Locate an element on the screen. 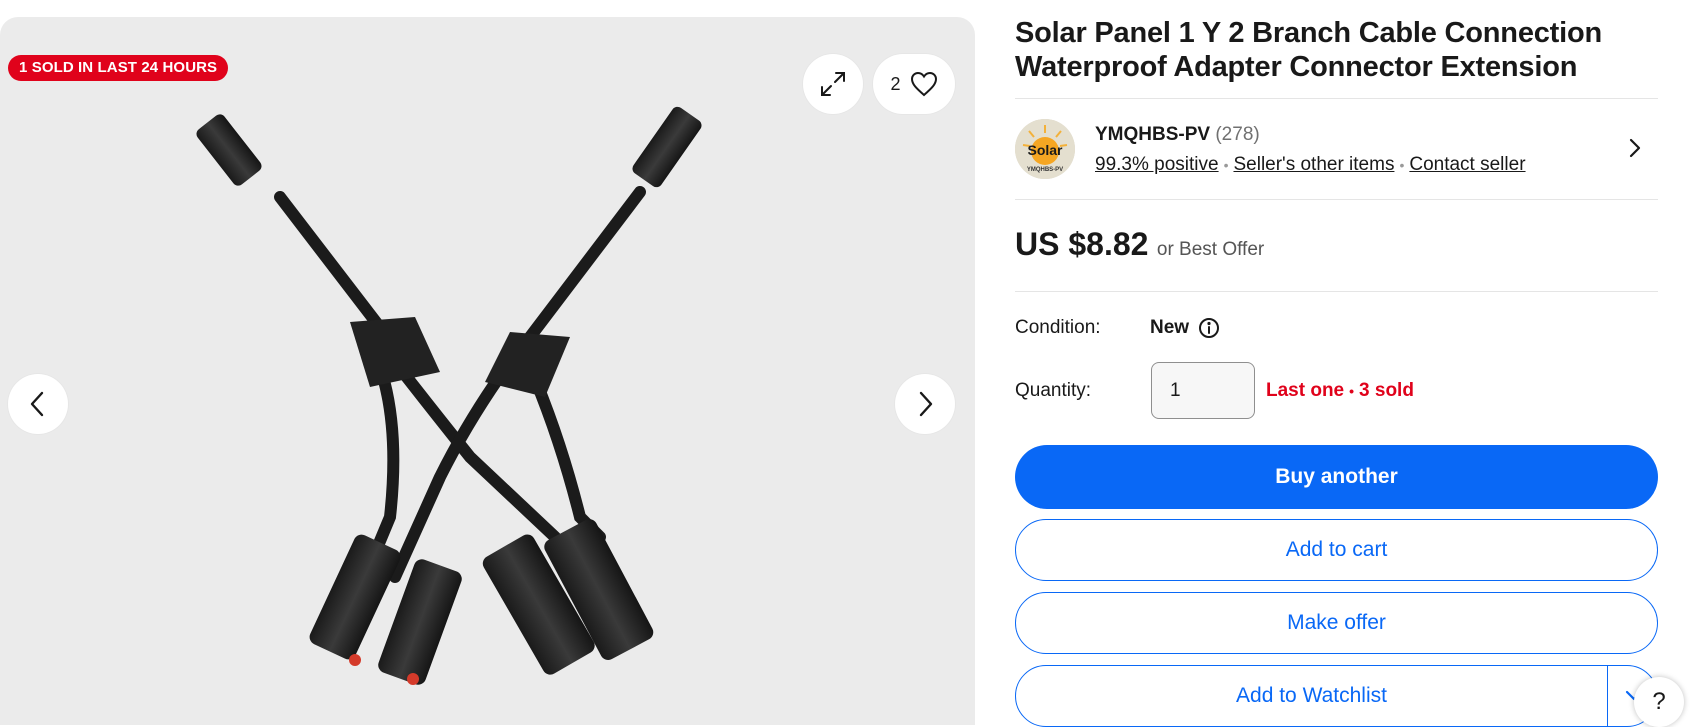 Image resolution: width=1690 pixels, height=727 pixels. info-icon is located at coordinates (1209, 328).